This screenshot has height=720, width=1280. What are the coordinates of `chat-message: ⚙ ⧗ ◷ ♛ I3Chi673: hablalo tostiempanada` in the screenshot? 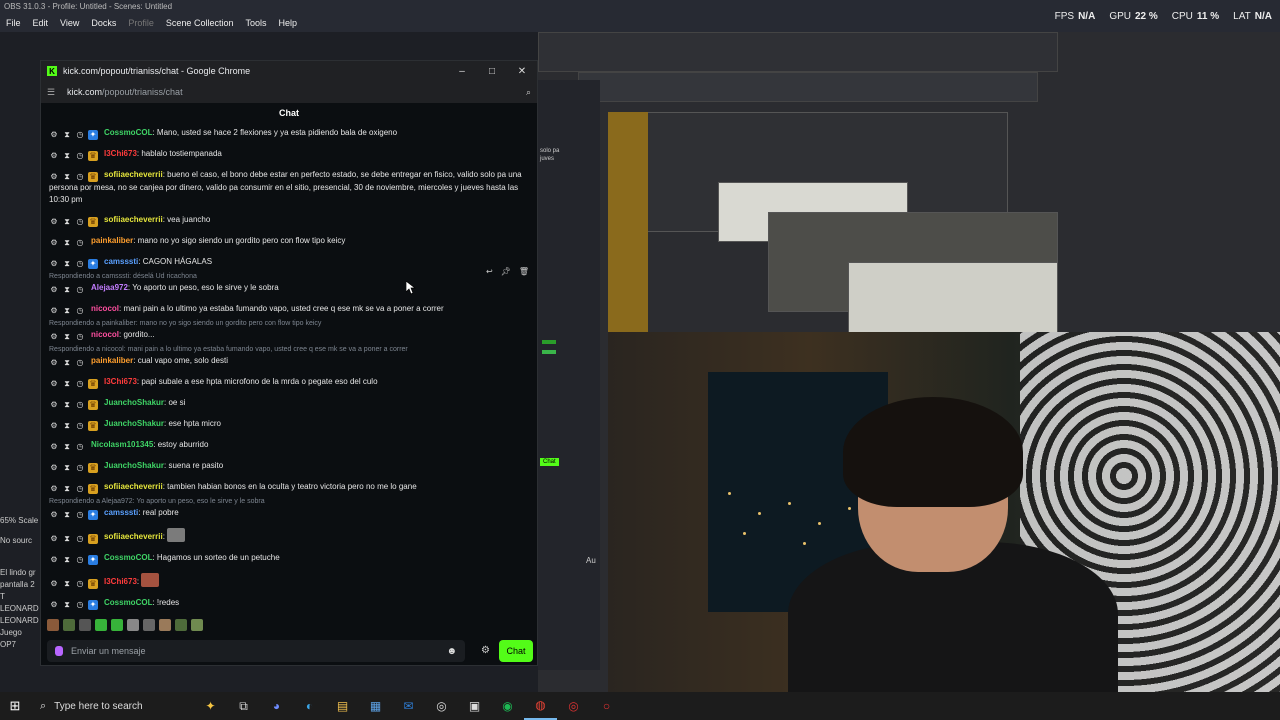 It's located at (289, 154).